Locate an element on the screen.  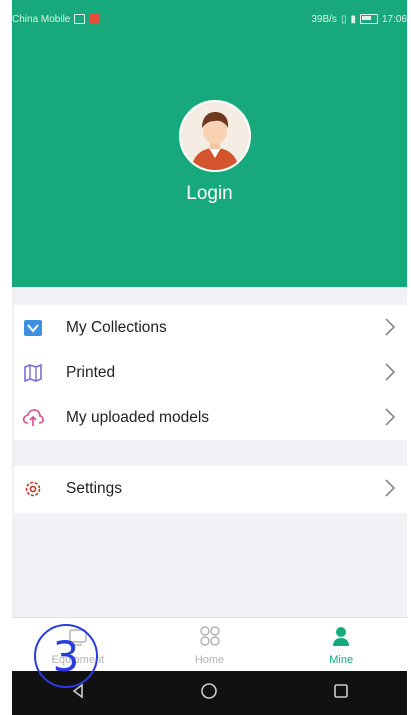
settings-group: Settings is located at coordinates (210, 489).